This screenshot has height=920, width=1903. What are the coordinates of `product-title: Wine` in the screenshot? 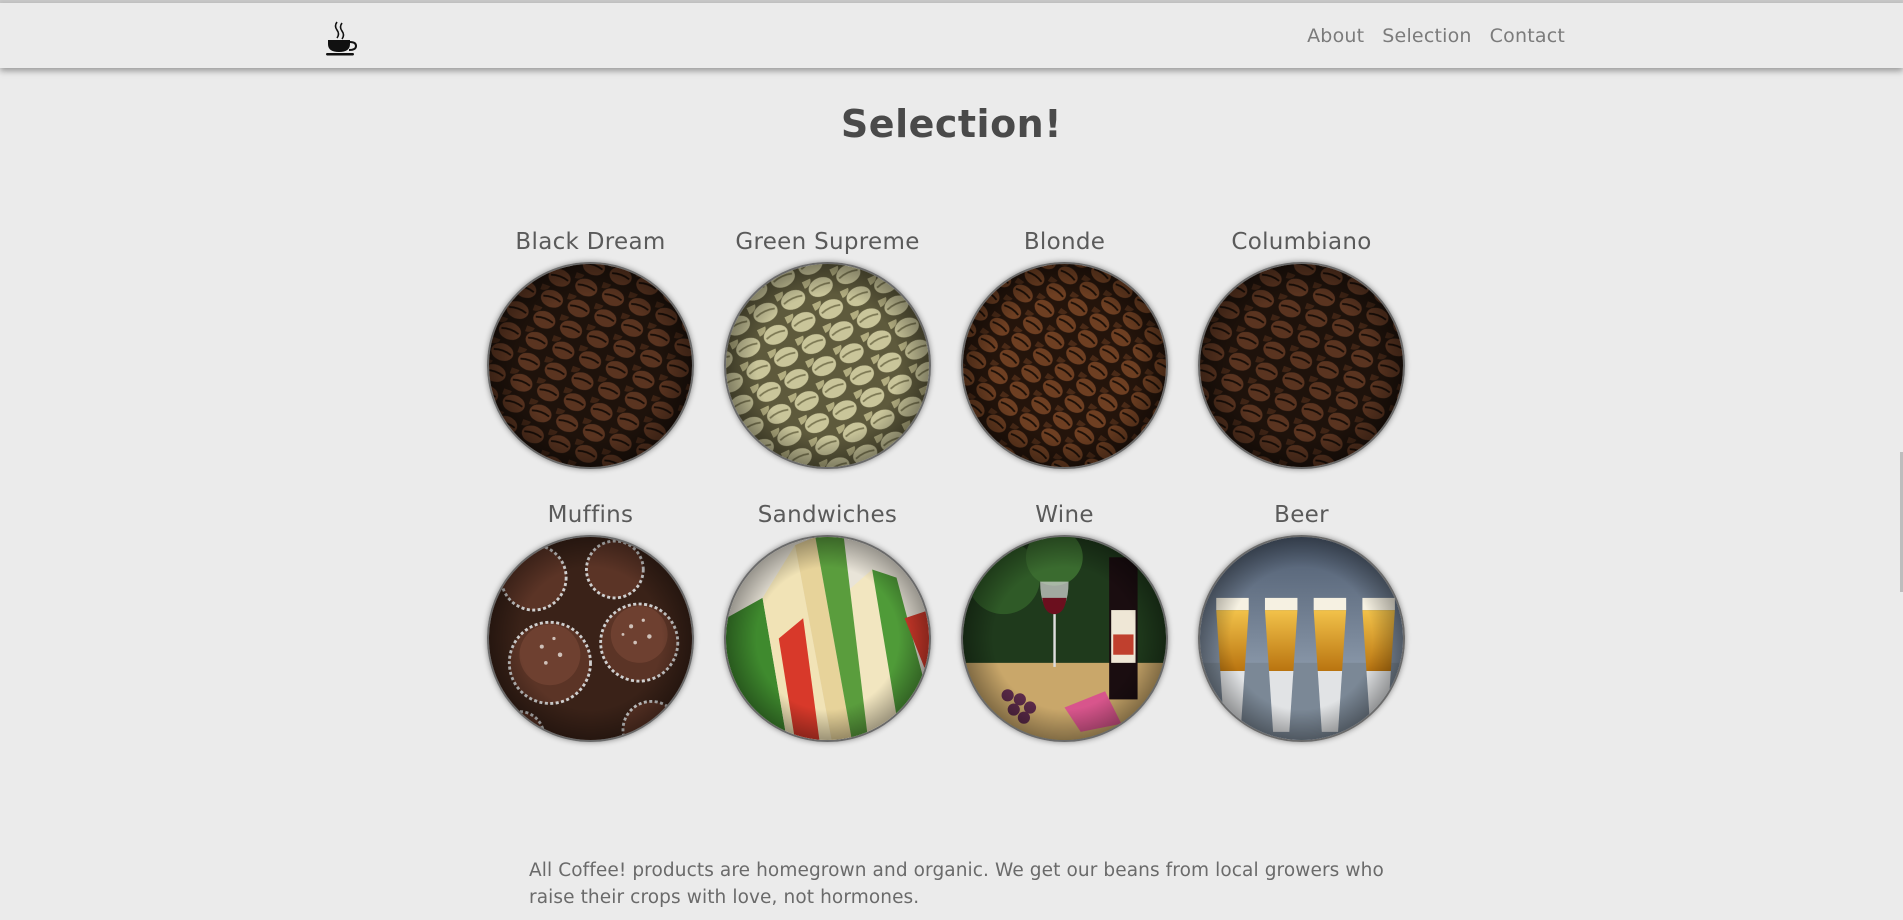 It's located at (1064, 515).